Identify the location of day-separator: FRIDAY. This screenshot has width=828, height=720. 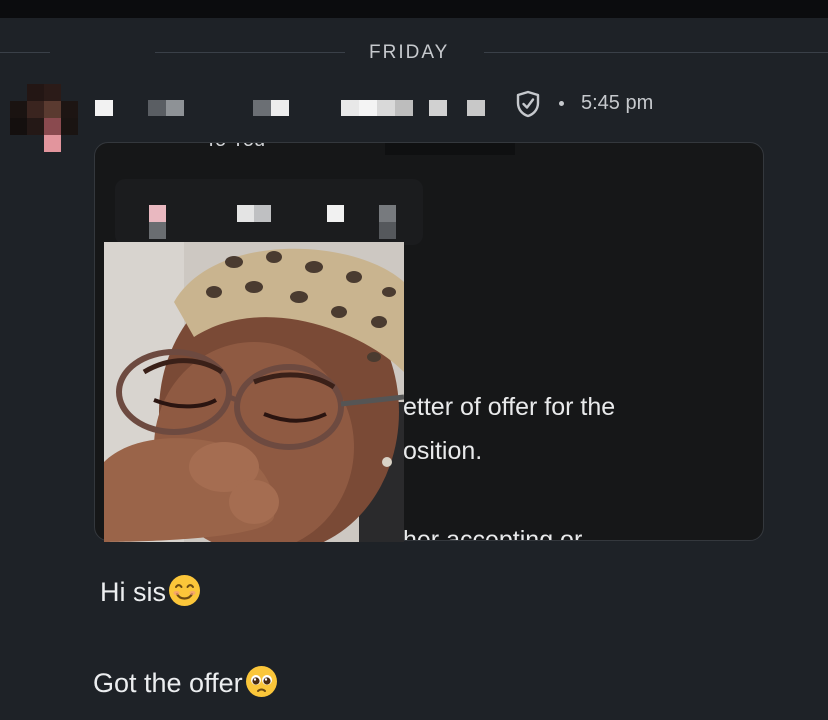
(414, 53).